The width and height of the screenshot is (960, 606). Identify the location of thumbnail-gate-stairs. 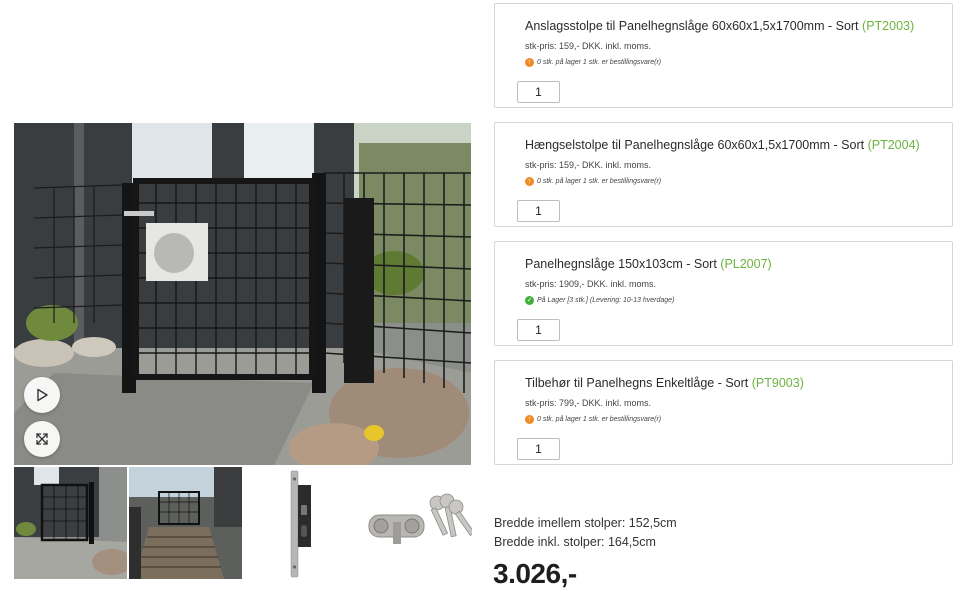
(185, 523).